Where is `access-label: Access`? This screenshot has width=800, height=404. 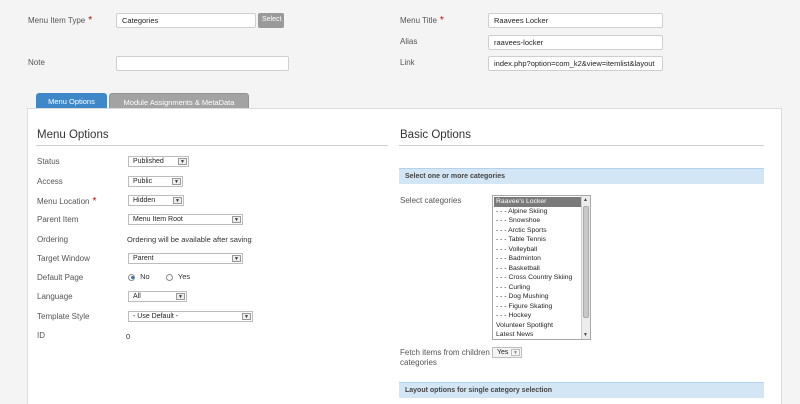 access-label: Access is located at coordinates (50, 181).